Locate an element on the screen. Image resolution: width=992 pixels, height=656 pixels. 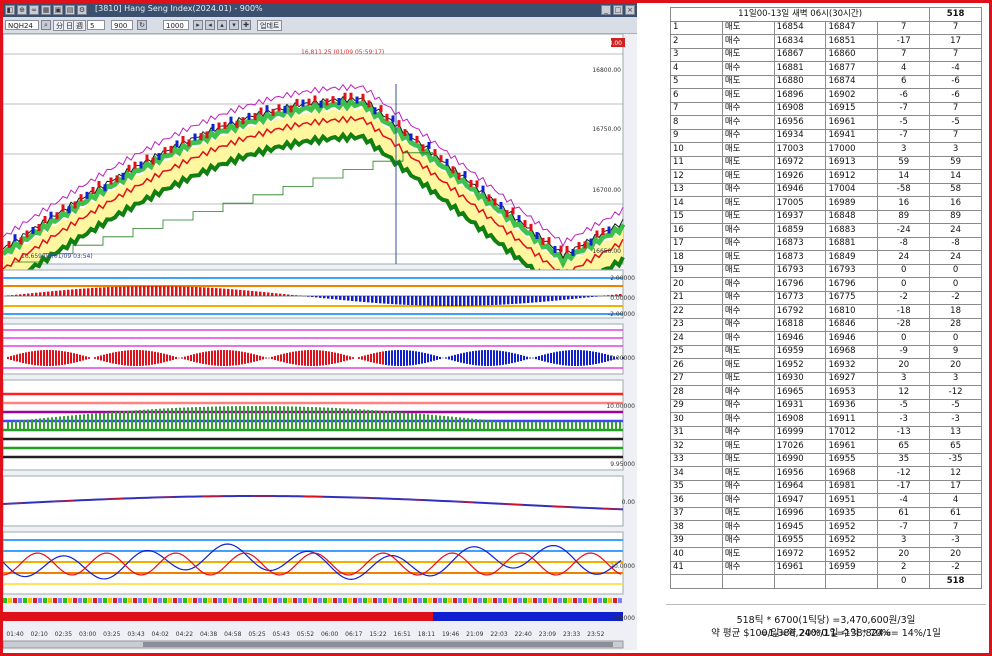
indicator-axis-label: 10.00000 is located at coordinates (620, 358).